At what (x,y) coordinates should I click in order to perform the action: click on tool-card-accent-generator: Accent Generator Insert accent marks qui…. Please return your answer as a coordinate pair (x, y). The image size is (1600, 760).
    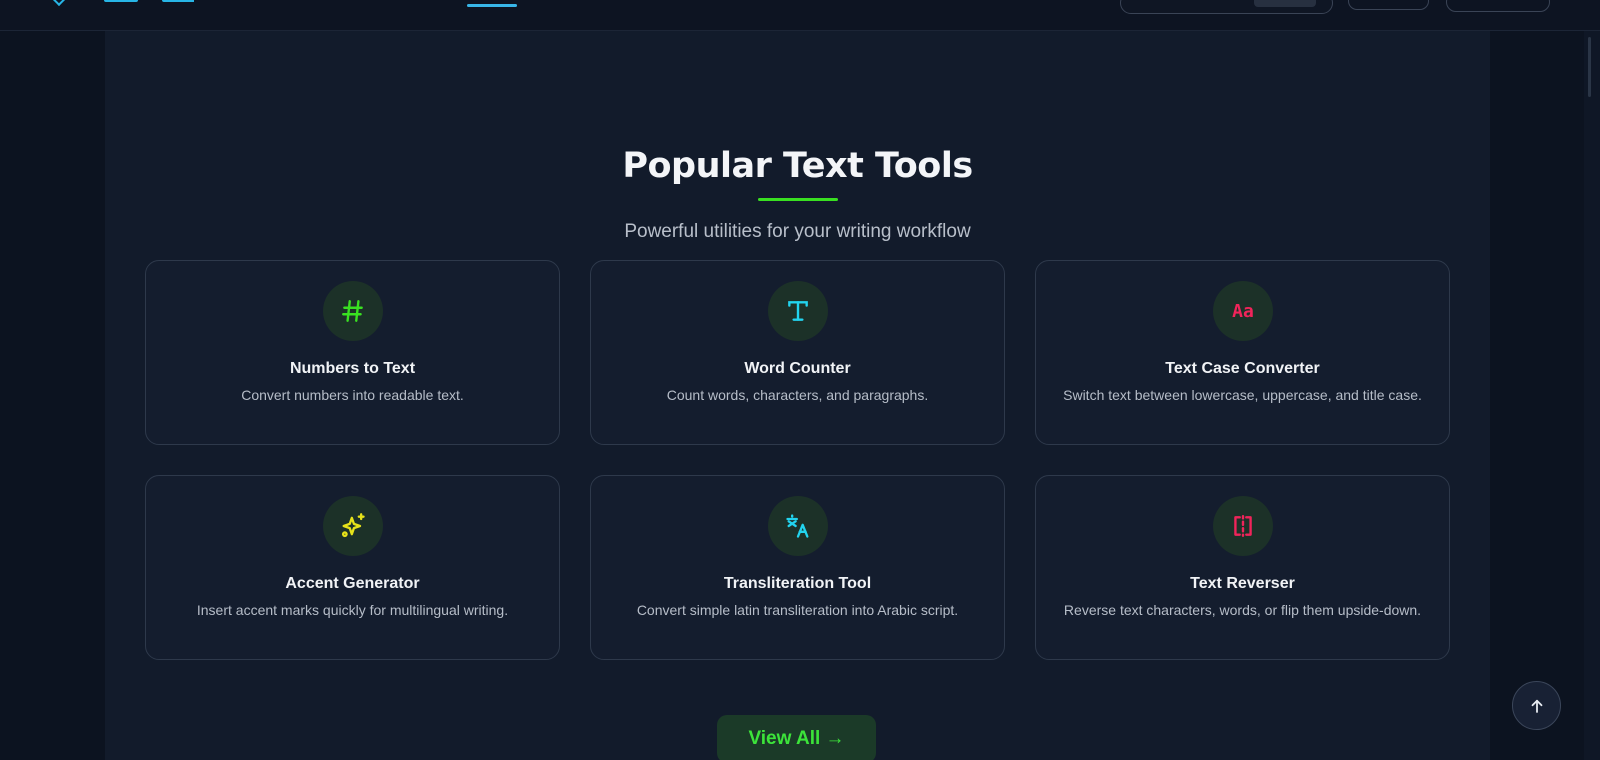
    Looking at the image, I should click on (352, 567).